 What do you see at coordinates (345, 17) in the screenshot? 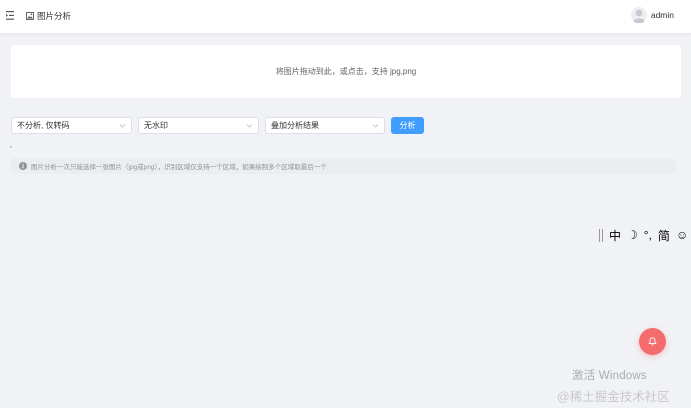
I see `top-navbar: 图片分析 admin` at bounding box center [345, 17].